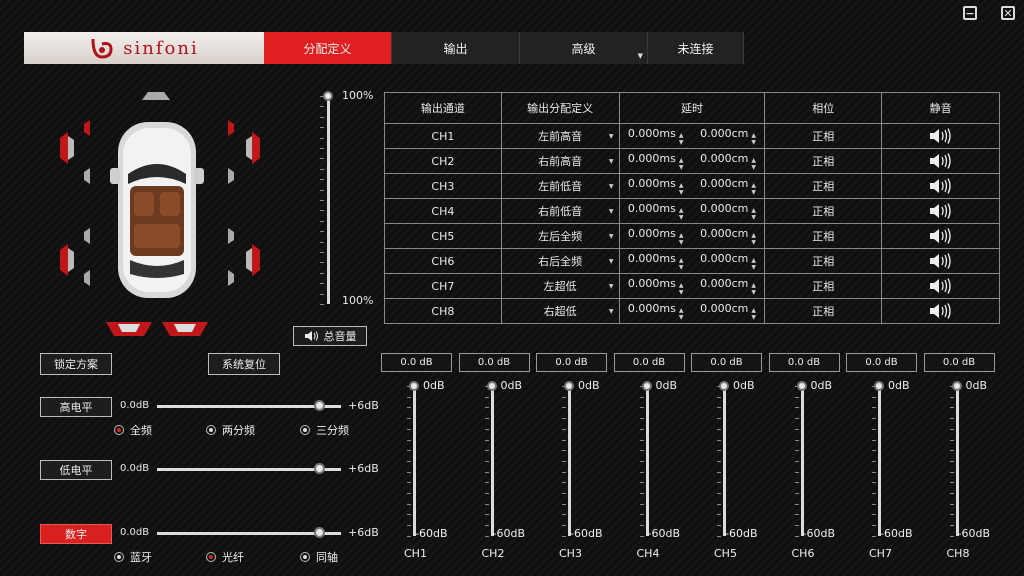 The width and height of the screenshot is (1024, 576). What do you see at coordinates (230, 430) in the screenshot?
I see `mode-two-way: 两分频` at bounding box center [230, 430].